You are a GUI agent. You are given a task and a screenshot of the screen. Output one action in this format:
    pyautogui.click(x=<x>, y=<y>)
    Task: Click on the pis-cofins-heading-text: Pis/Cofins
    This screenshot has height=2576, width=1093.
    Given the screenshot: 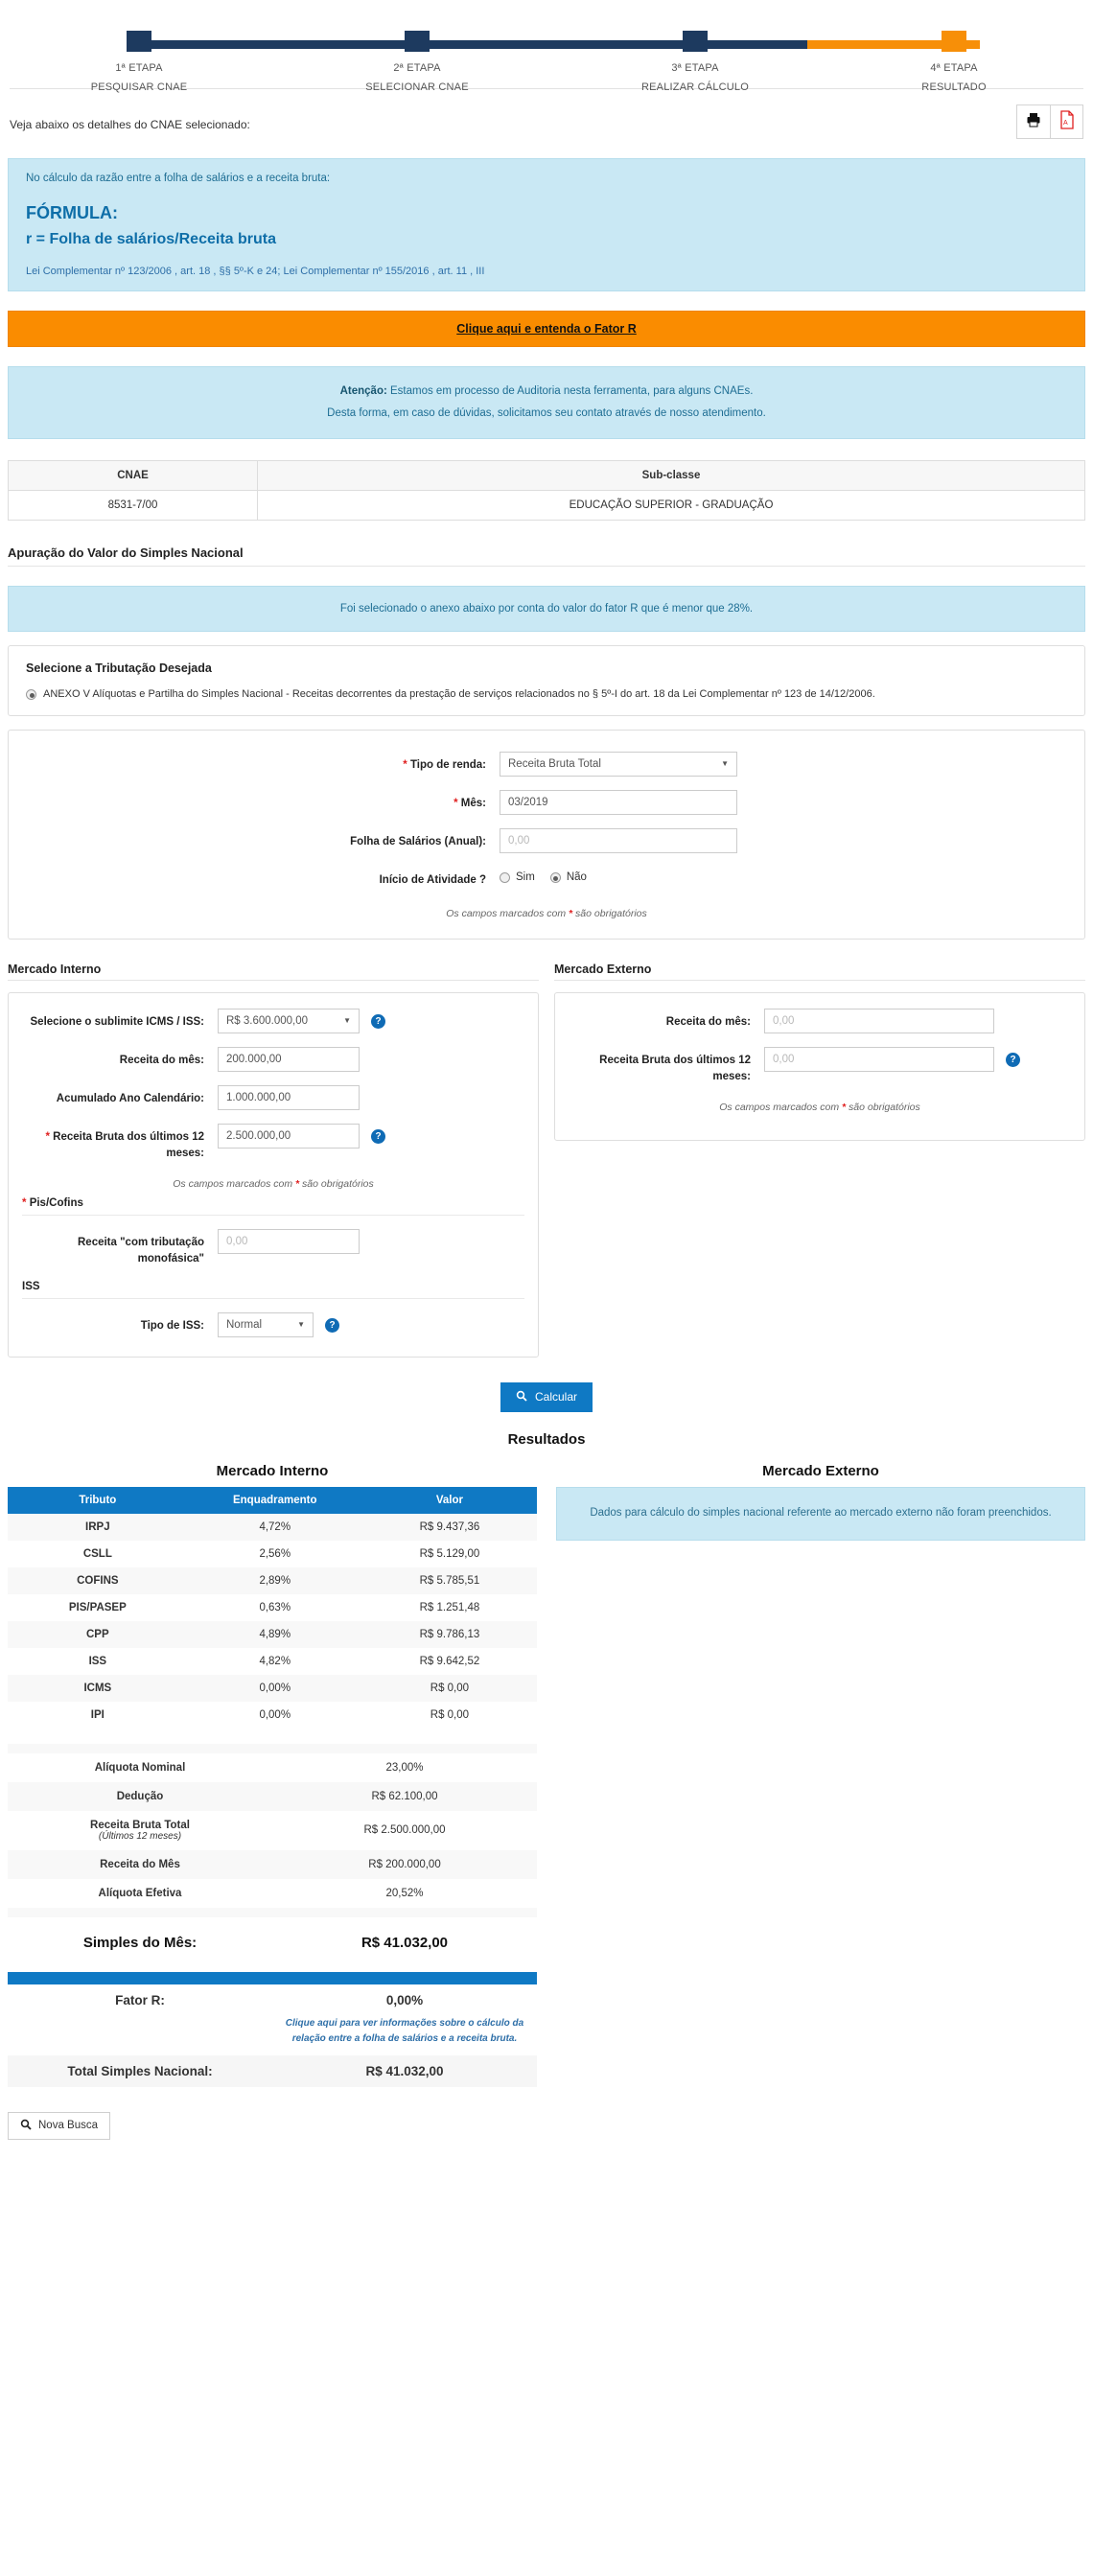 What is the action you would take?
    pyautogui.click(x=56, y=1203)
    